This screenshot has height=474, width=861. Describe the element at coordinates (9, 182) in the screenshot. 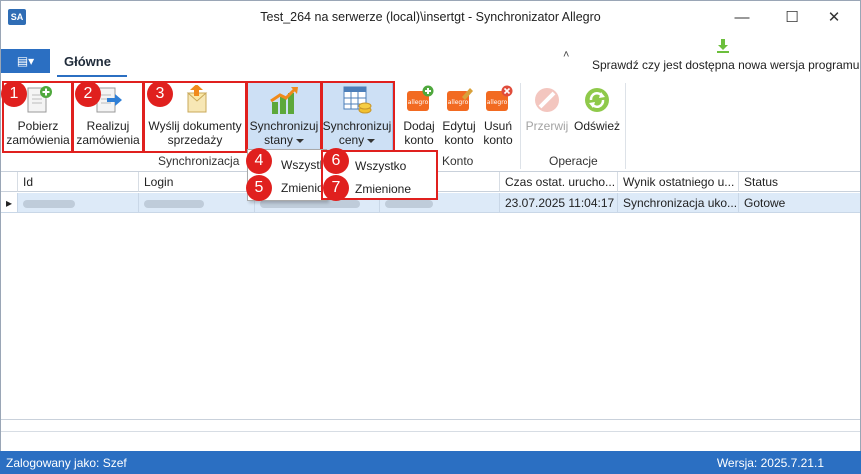

I see `row-header-corner` at that location.